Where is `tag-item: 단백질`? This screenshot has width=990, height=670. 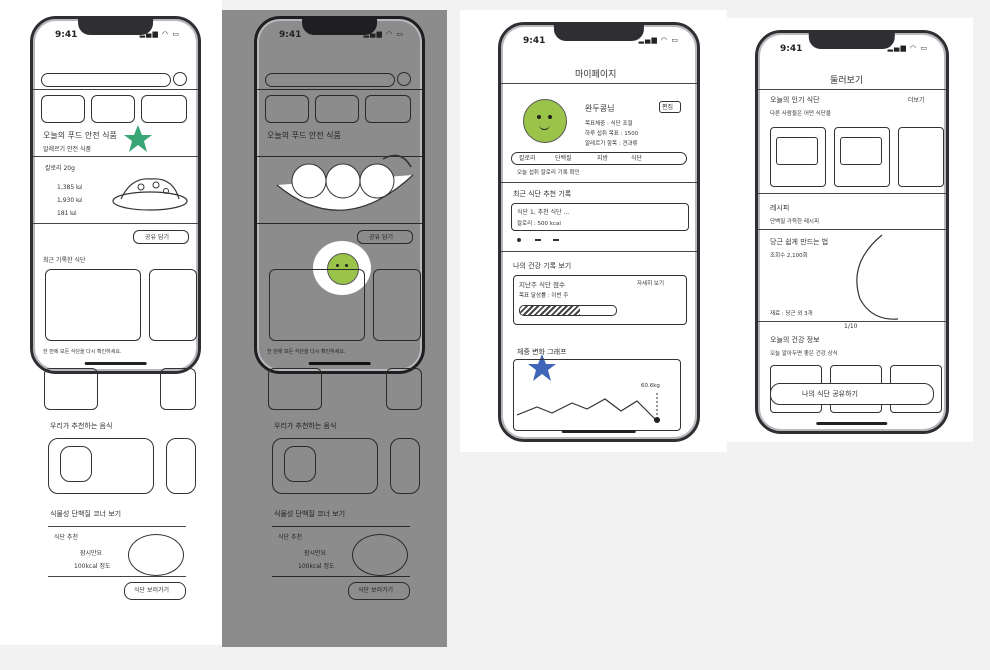
tag-item: 단백질 is located at coordinates (563, 157).